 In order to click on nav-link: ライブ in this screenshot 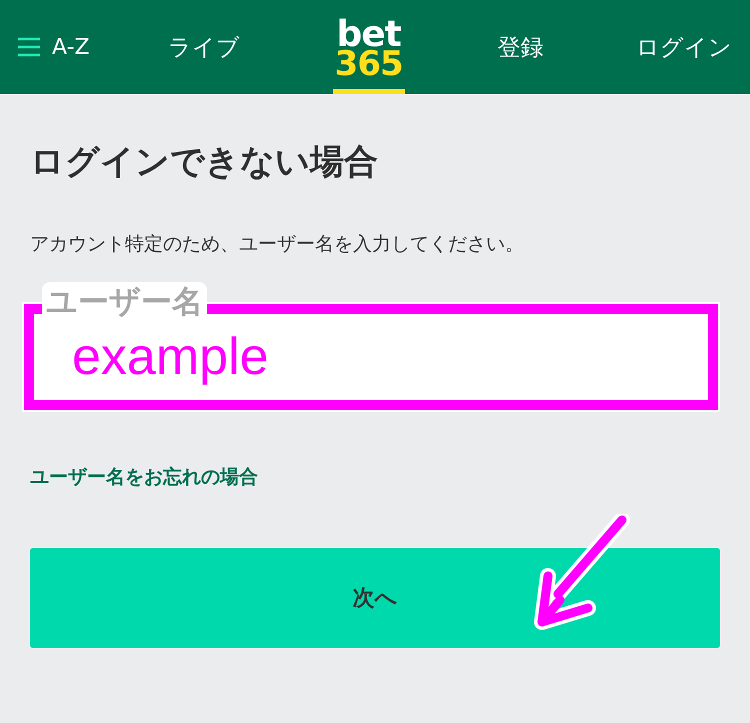, I will do `click(204, 47)`.